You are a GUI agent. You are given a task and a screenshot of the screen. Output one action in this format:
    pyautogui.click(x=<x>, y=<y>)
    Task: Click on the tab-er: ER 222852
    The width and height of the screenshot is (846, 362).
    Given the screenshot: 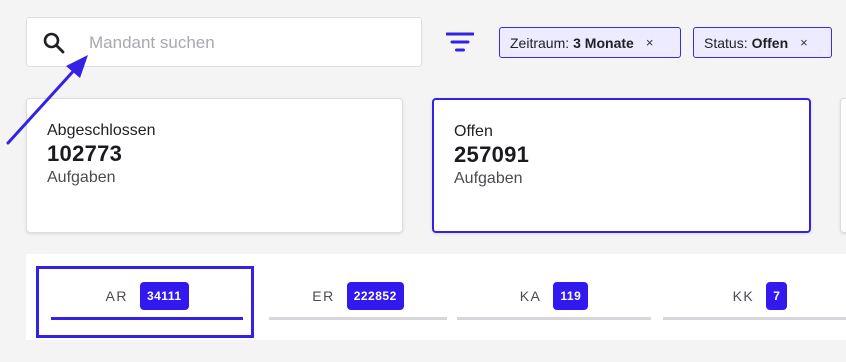 What is the action you would take?
    pyautogui.click(x=358, y=297)
    